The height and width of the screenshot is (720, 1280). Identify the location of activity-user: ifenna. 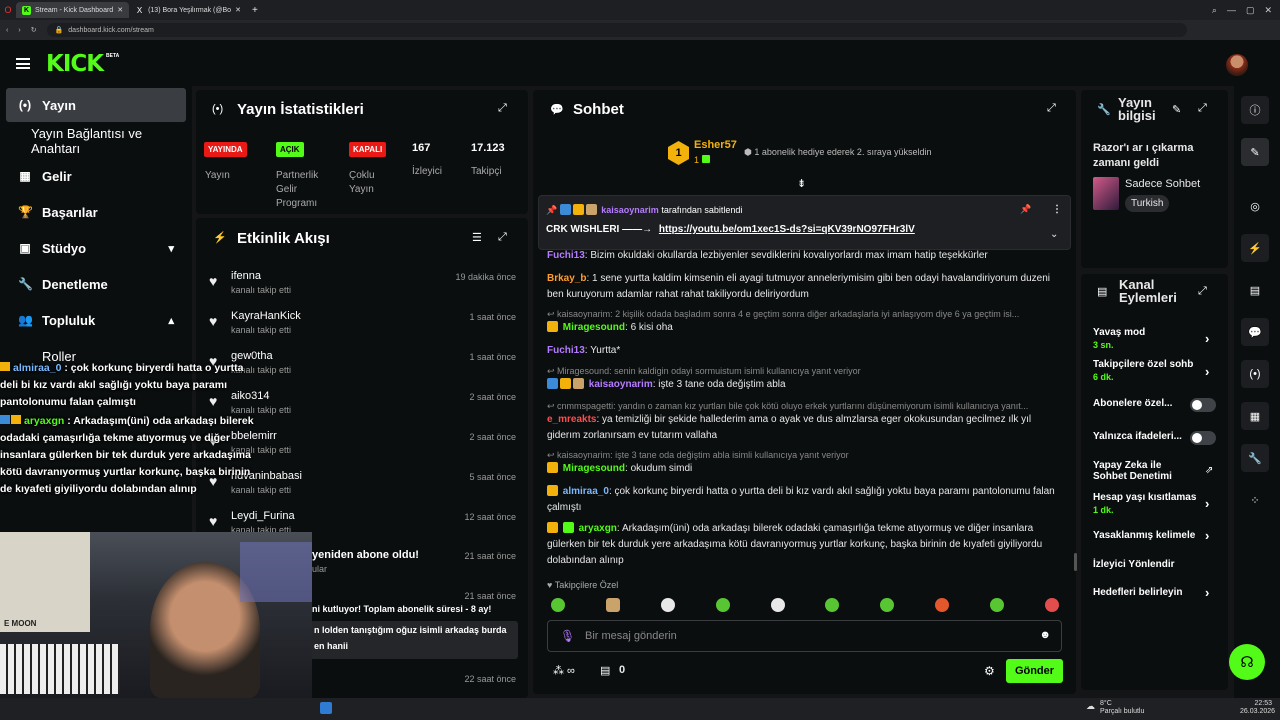
(246, 276).